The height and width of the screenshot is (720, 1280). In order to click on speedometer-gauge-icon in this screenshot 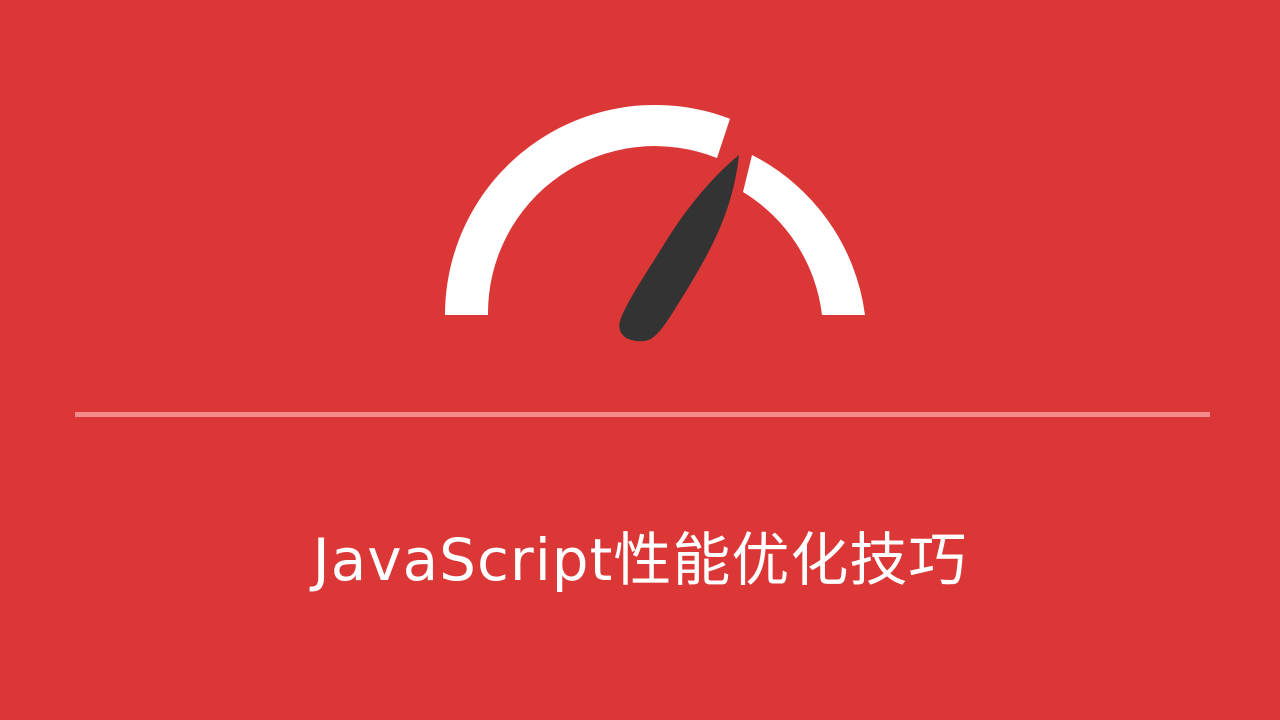, I will do `click(655, 223)`.